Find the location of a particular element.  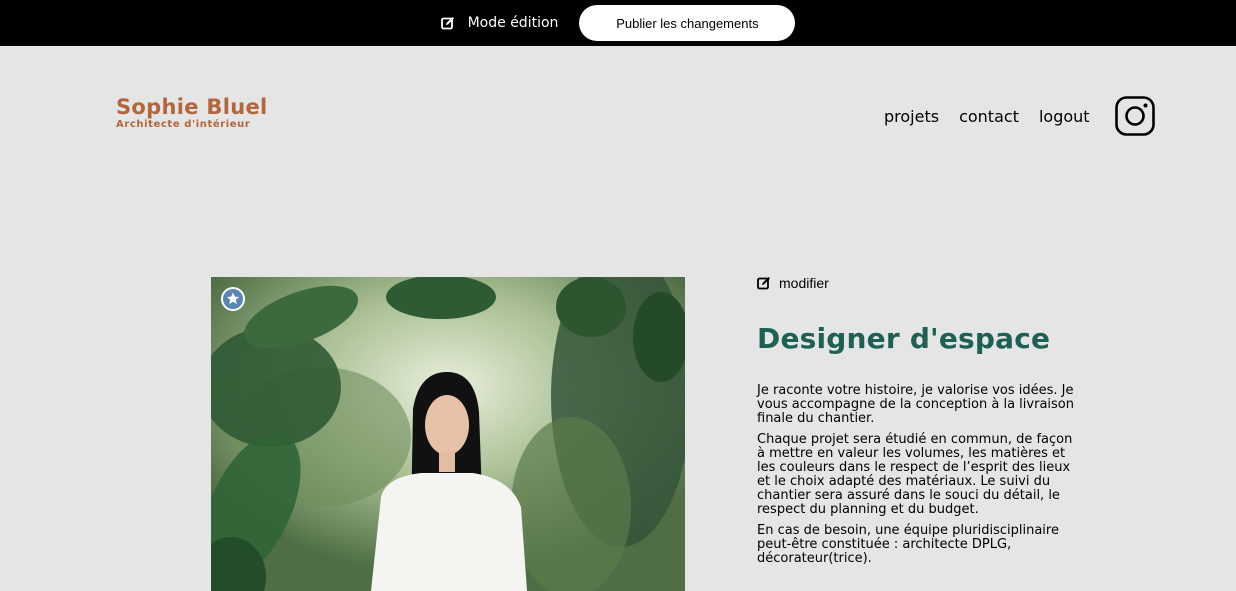

nav-link-contact: contact is located at coordinates (989, 117).